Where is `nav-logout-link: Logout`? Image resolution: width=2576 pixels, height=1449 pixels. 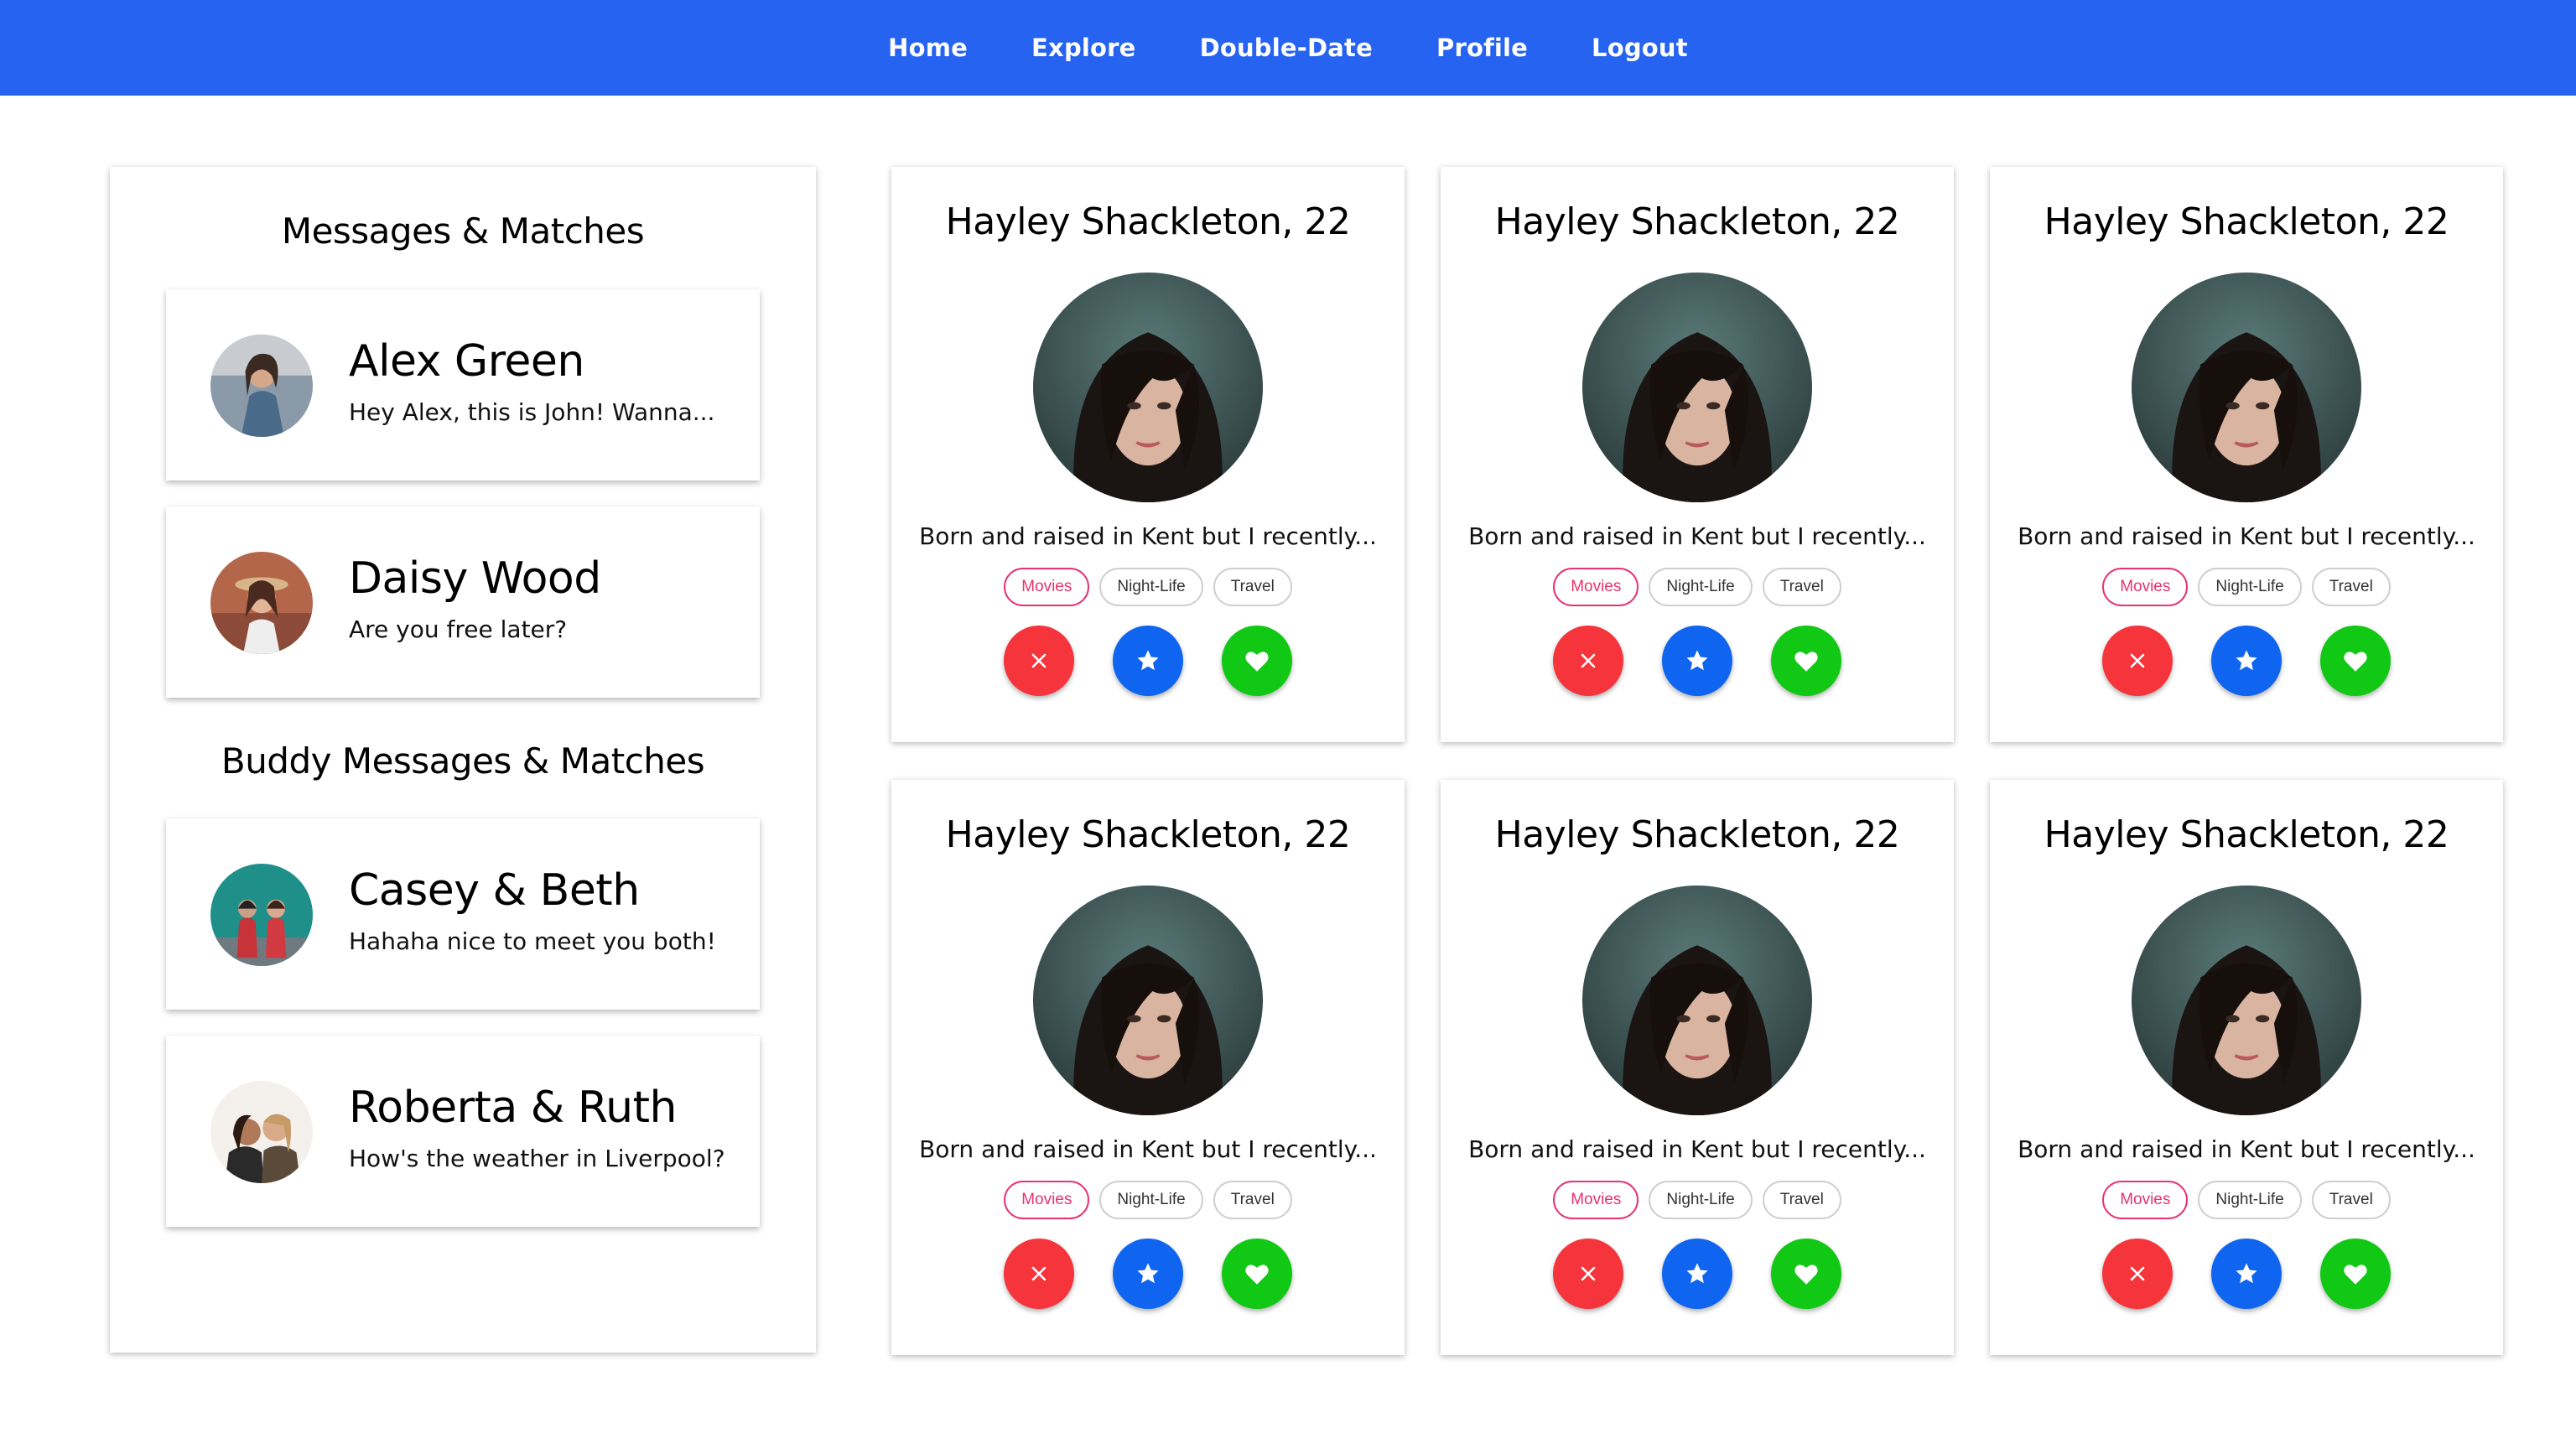 nav-logout-link: Logout is located at coordinates (1640, 48).